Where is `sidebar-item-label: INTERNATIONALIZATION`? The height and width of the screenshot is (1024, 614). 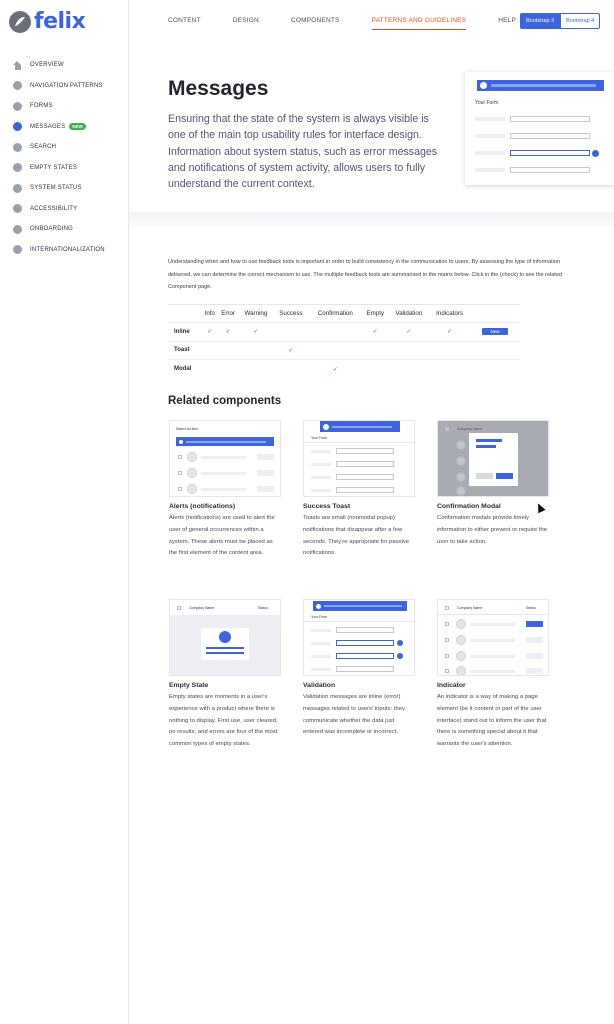 sidebar-item-label: INTERNATIONALIZATION is located at coordinates (67, 249).